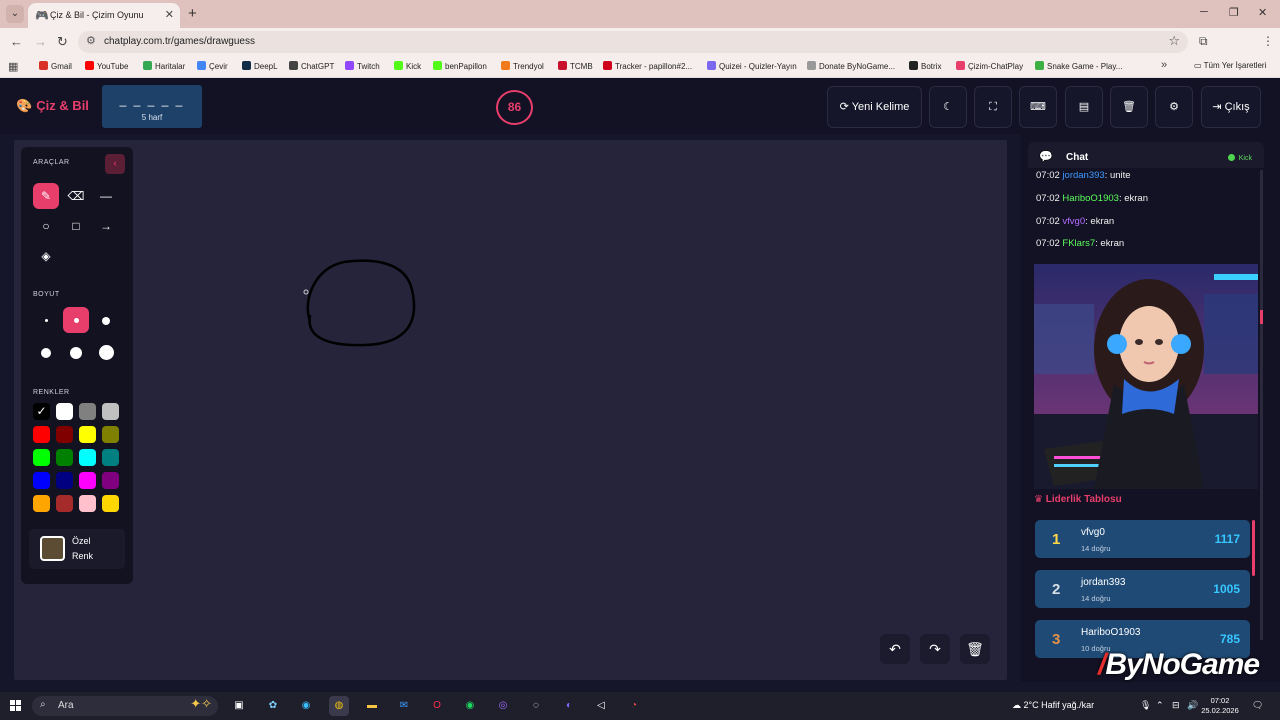  I want to click on size-5-button, so click(76, 352).